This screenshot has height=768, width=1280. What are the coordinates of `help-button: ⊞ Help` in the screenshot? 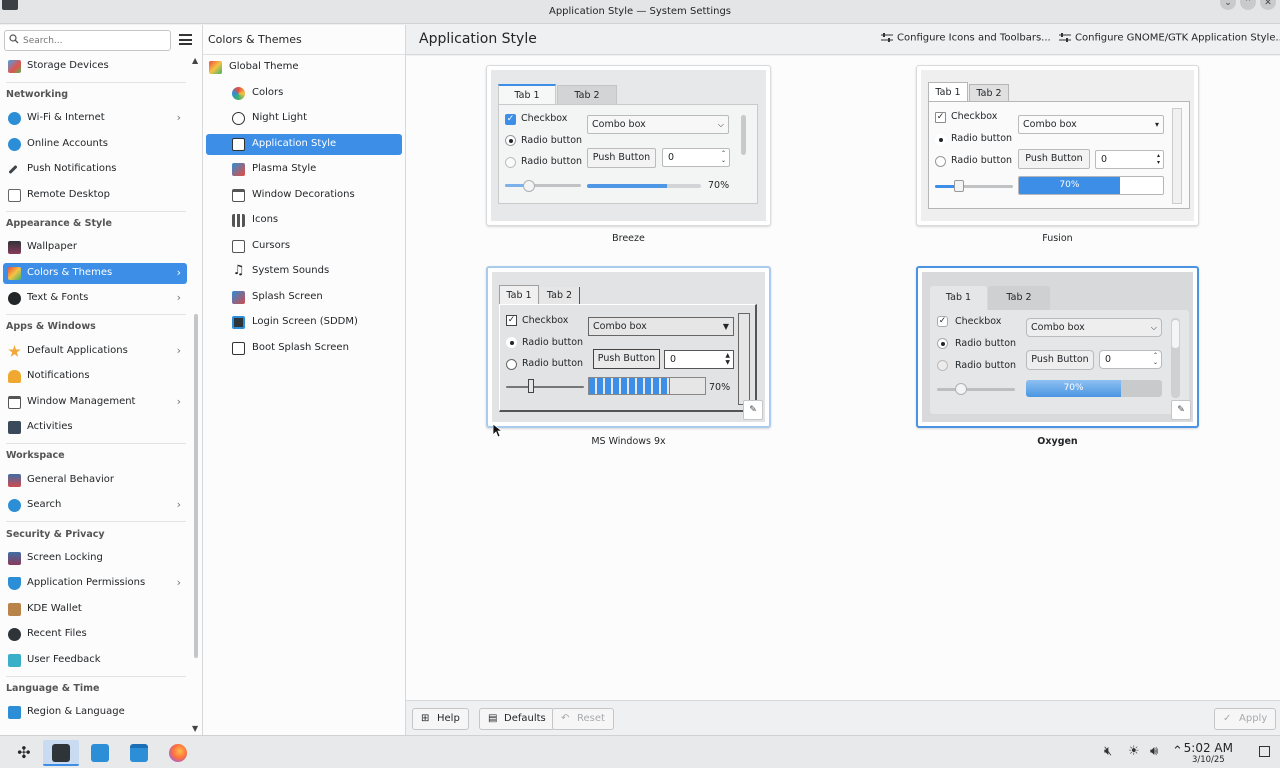 It's located at (440, 719).